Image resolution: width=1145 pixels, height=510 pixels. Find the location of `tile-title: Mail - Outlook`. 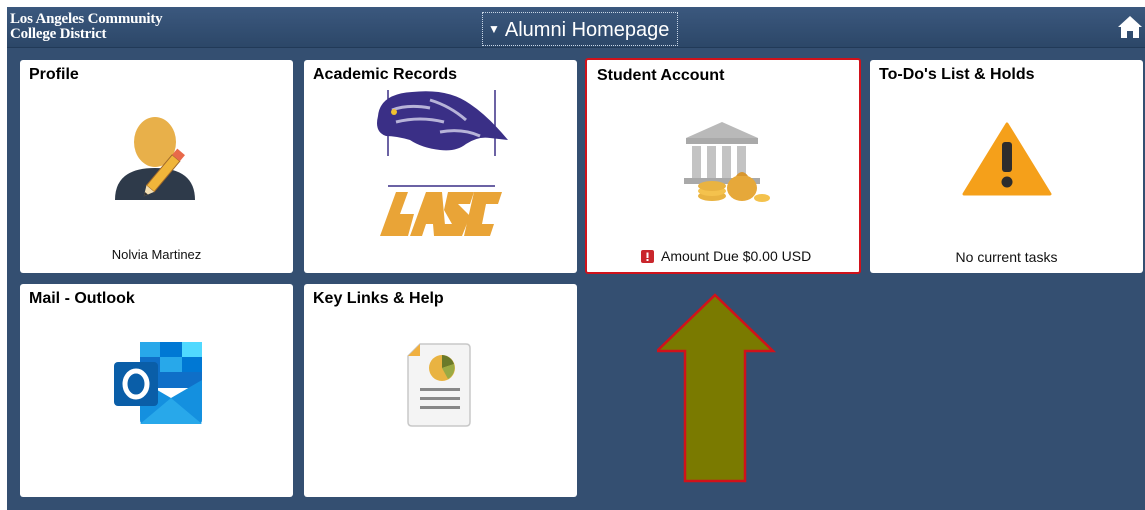

tile-title: Mail - Outlook is located at coordinates (82, 298).